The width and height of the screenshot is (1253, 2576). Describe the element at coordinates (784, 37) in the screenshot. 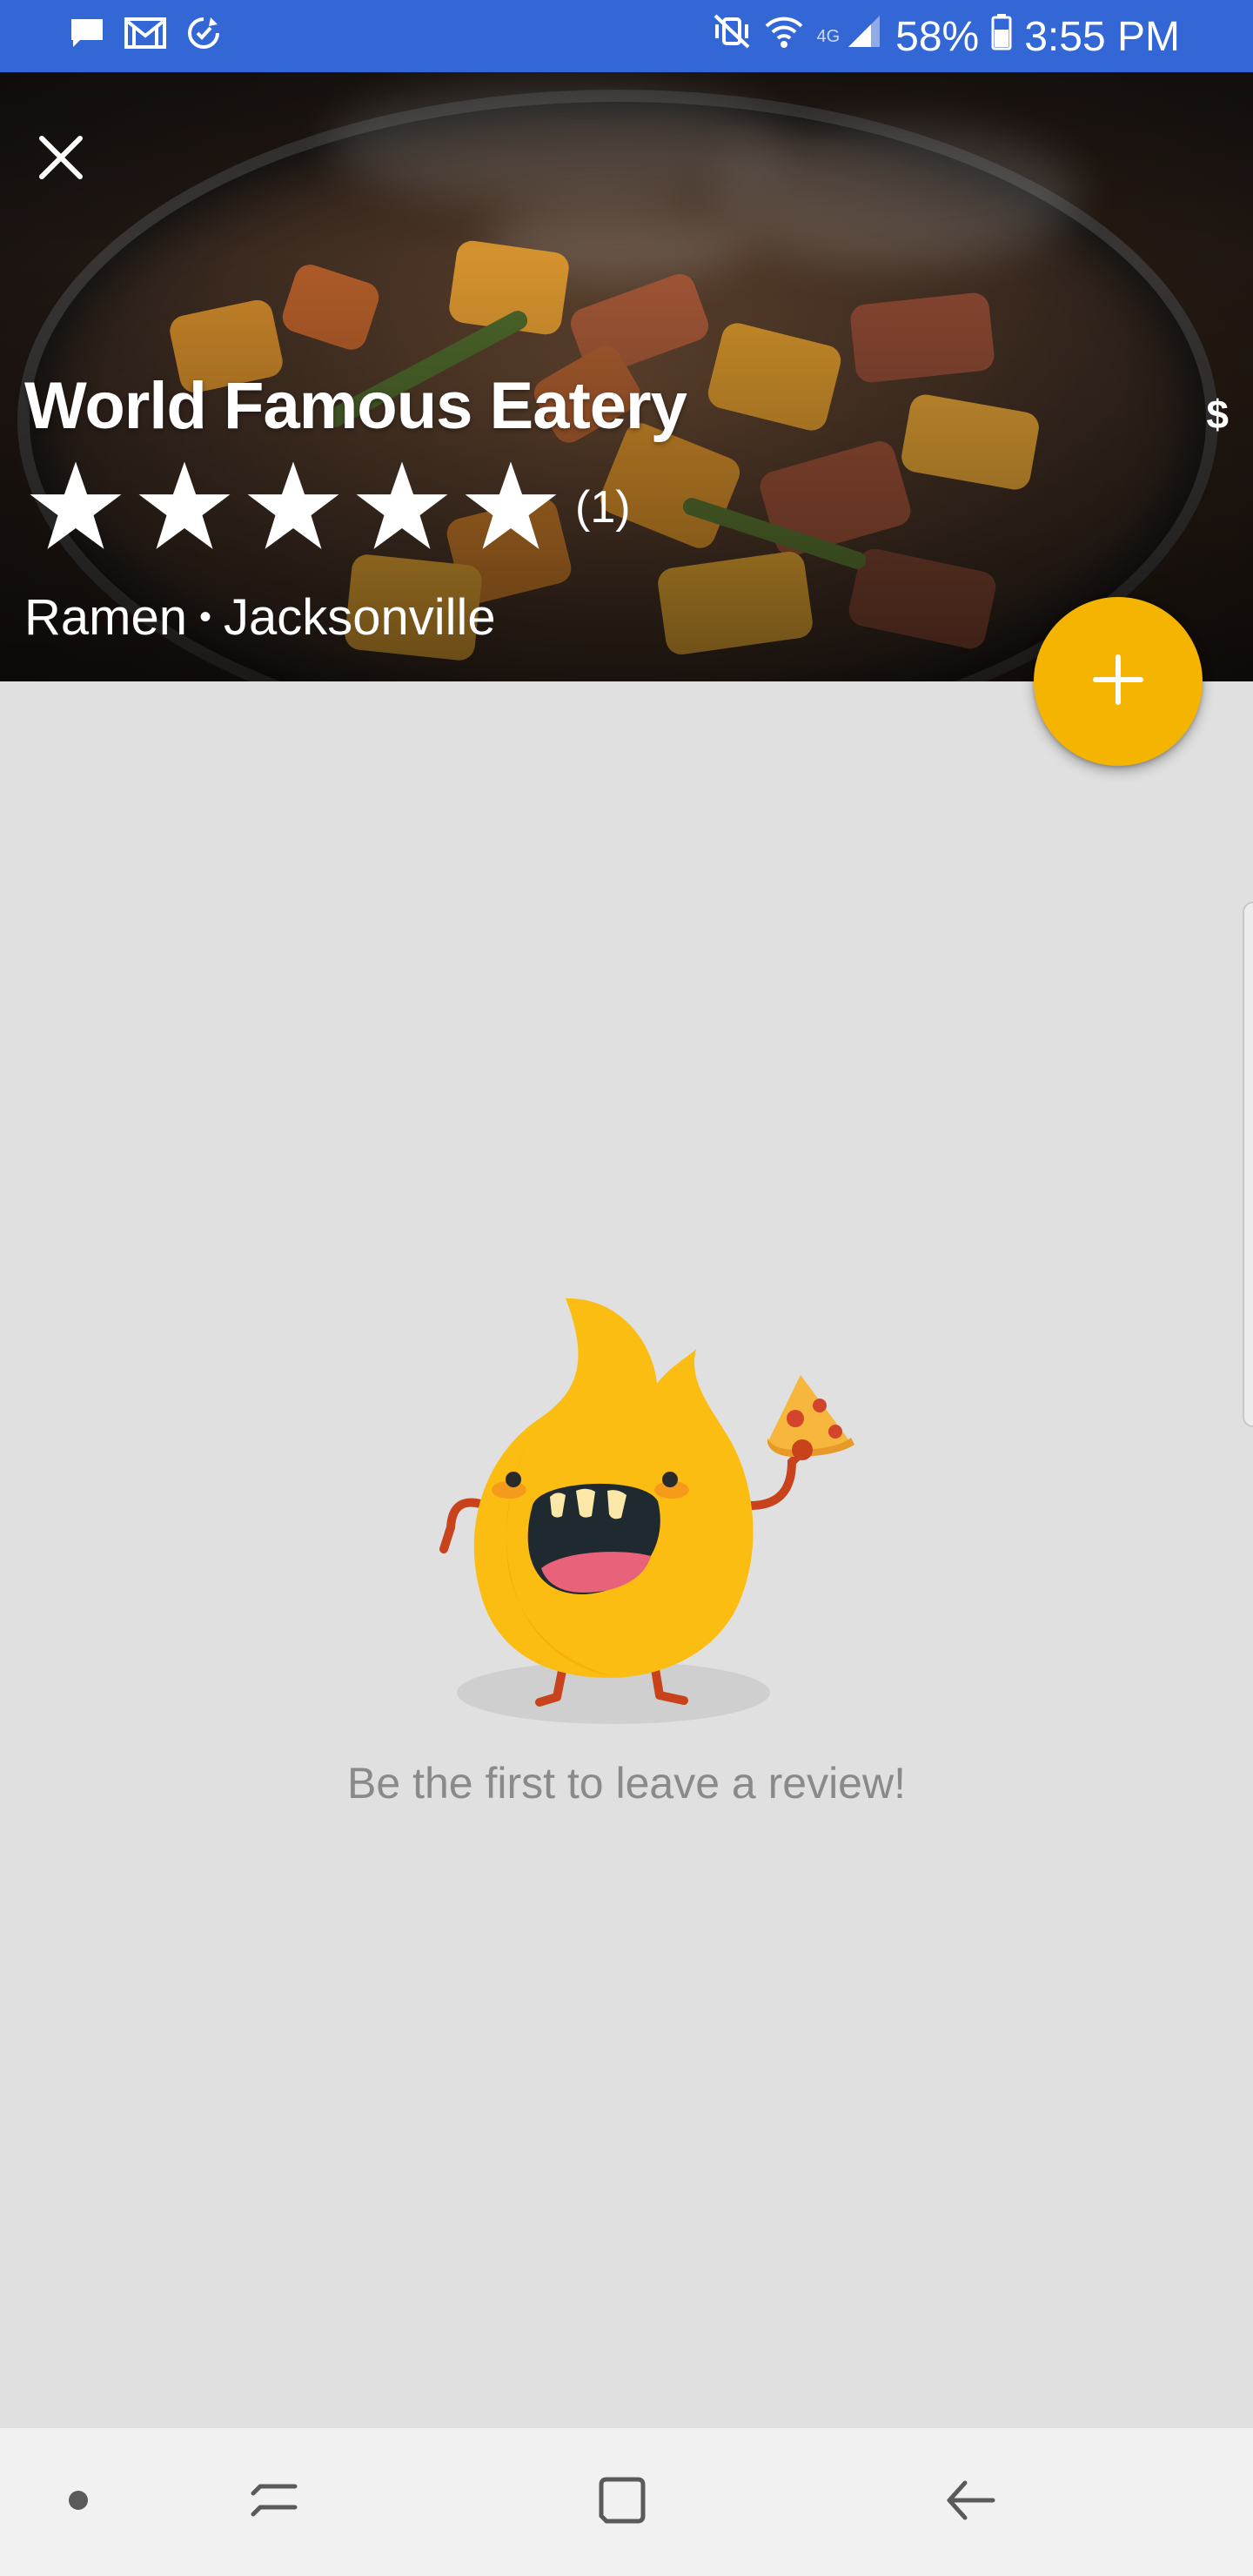

I see `wifi-icon` at that location.